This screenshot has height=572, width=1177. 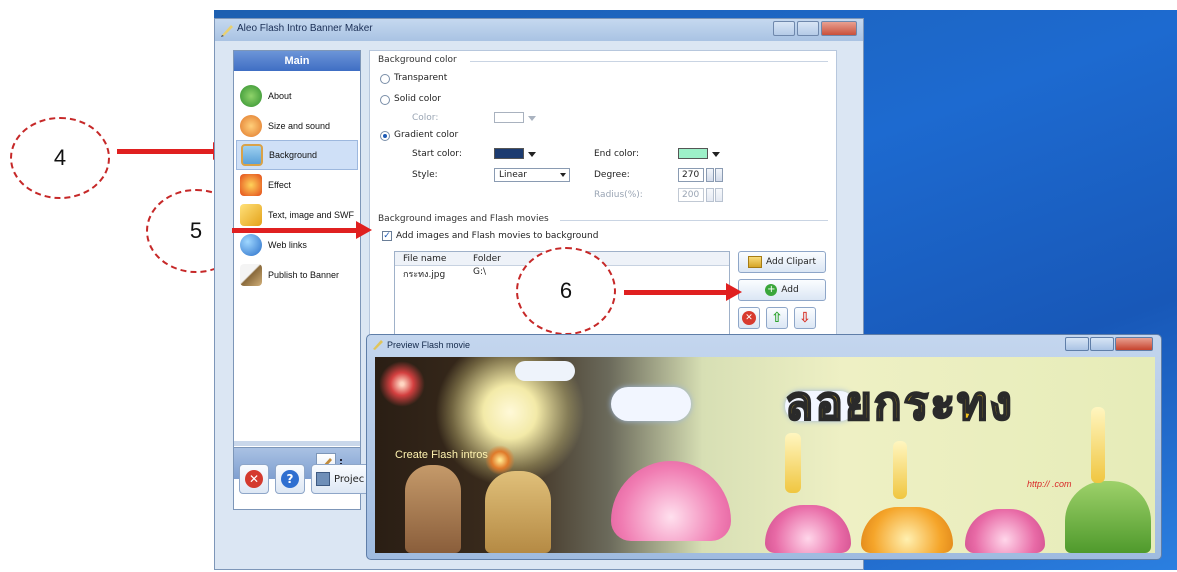 What do you see at coordinates (251, 96) in the screenshot?
I see `home-icon` at bounding box center [251, 96].